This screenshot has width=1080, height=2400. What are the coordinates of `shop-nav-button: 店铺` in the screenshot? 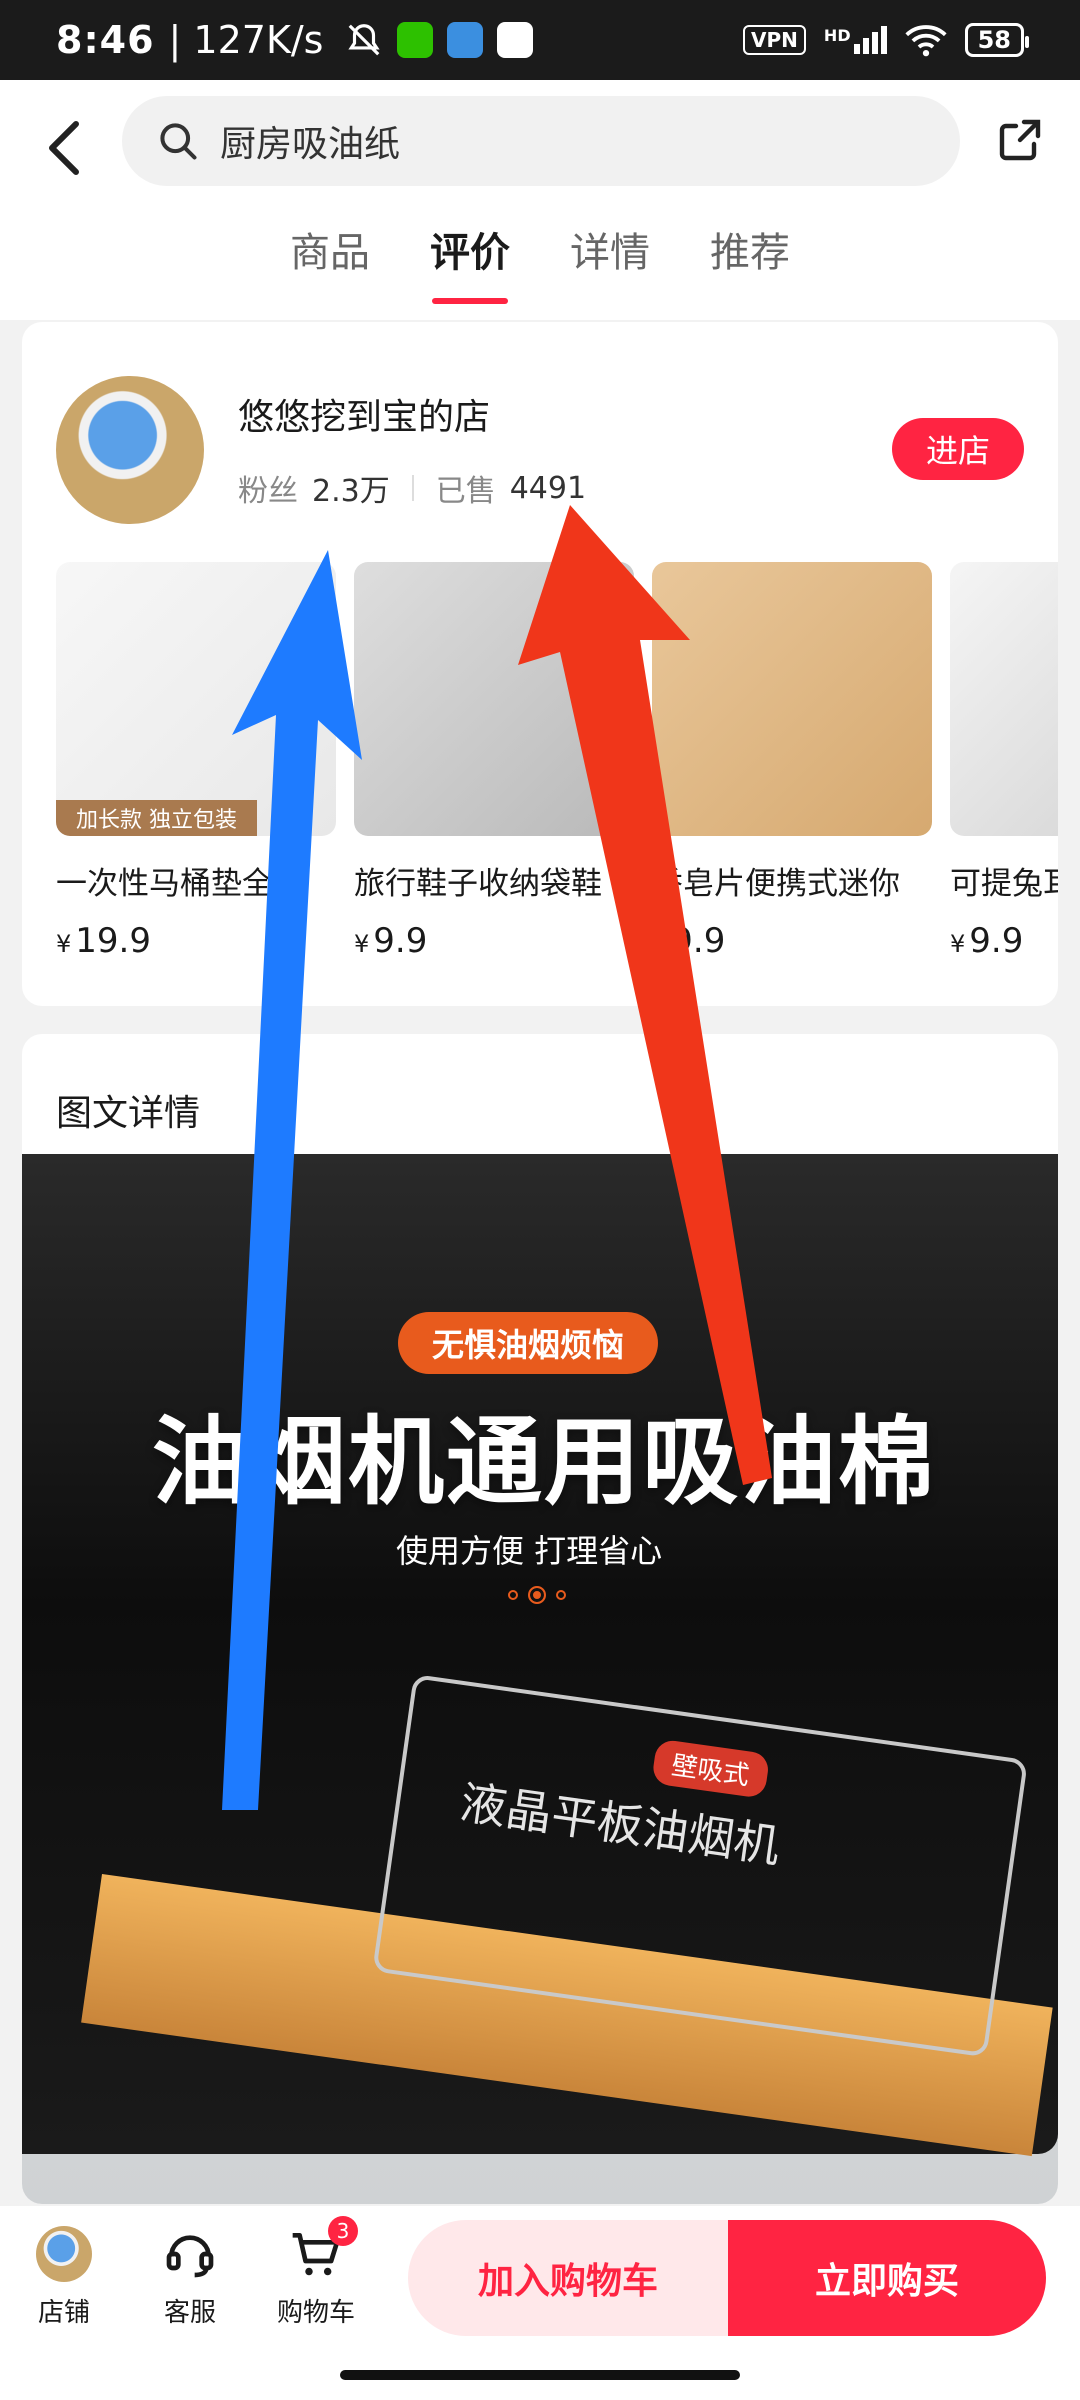 It's located at (64, 2277).